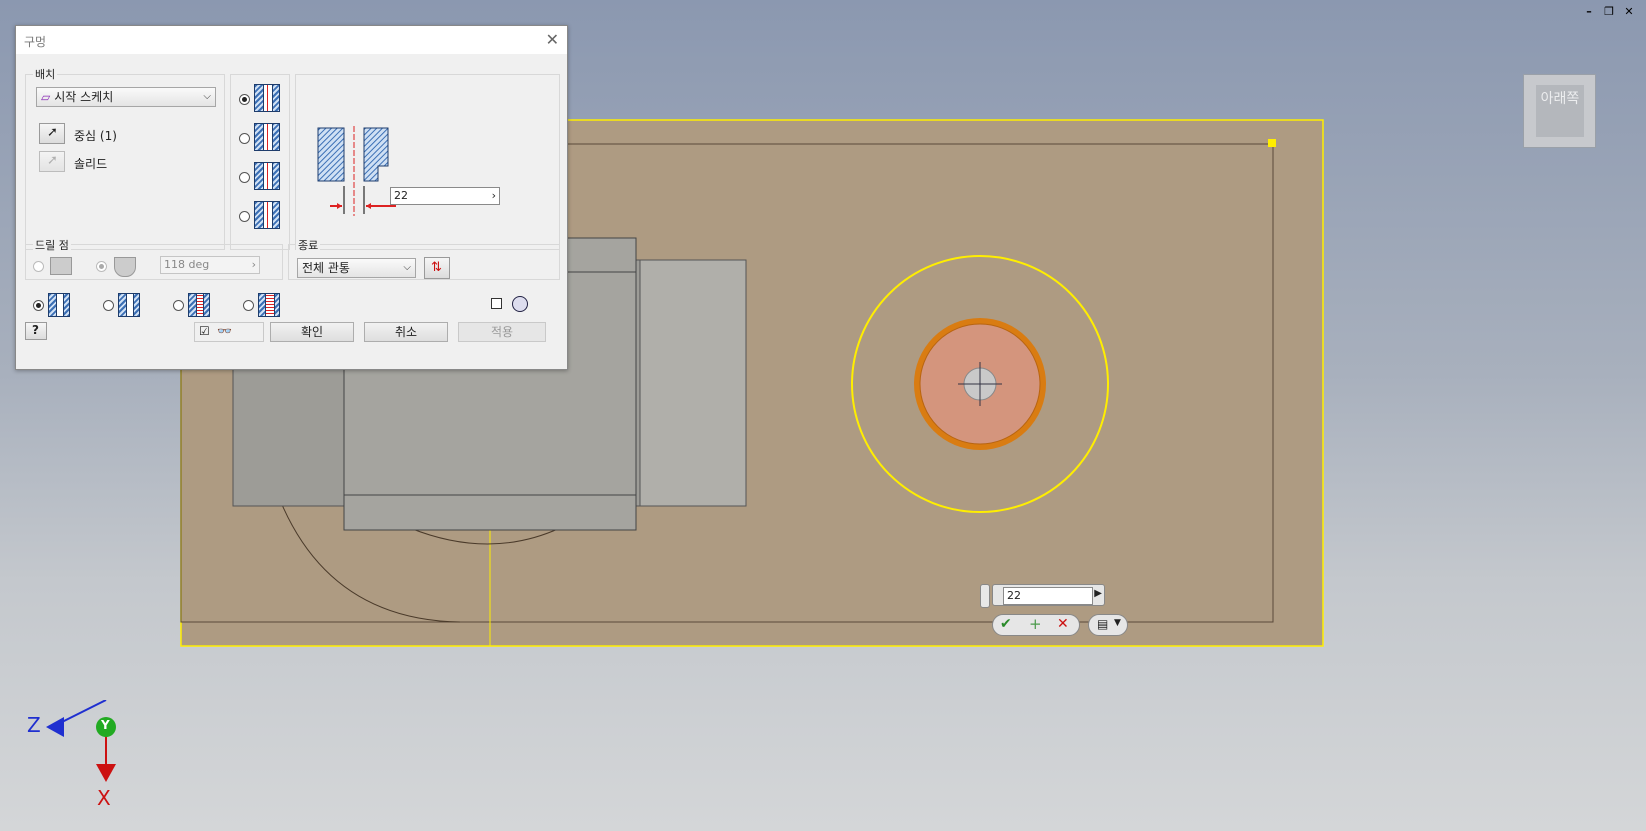 The width and height of the screenshot is (1646, 831). What do you see at coordinates (52, 245) in the screenshot?
I see `drill-point-label: 드릴 점` at bounding box center [52, 245].